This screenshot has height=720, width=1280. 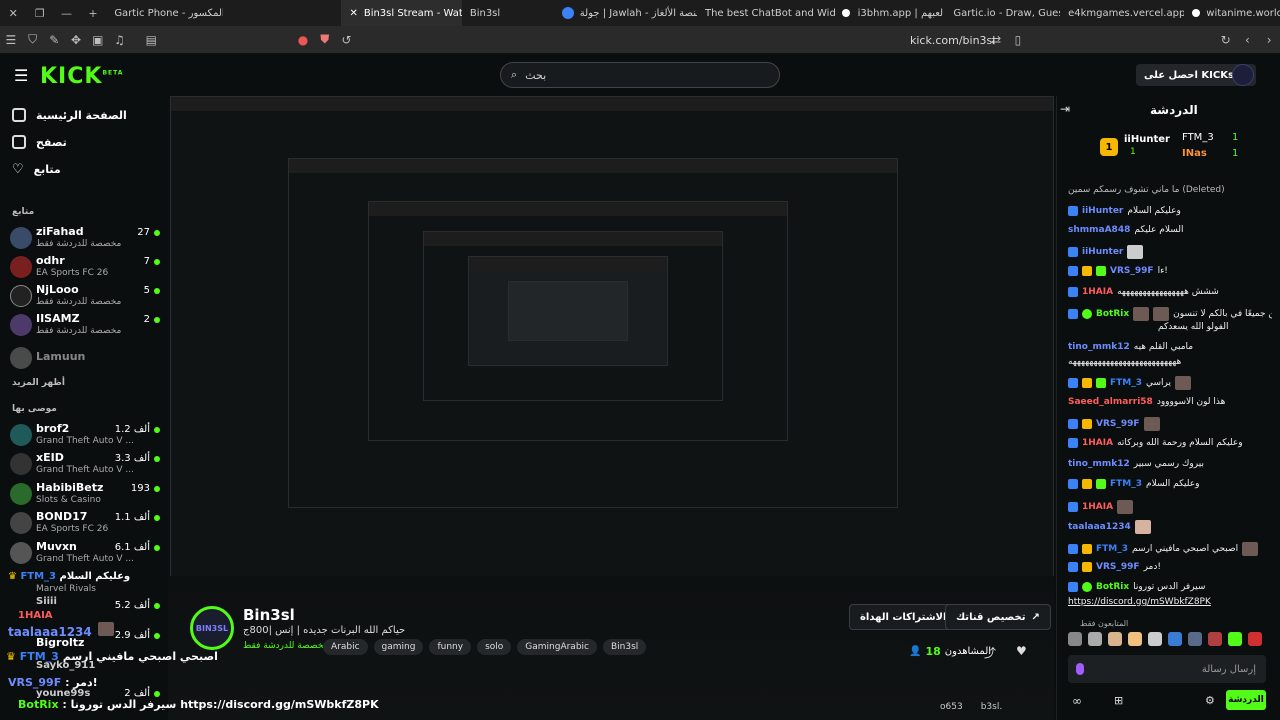 I want to click on forward-icon: ›, so click(x=1269, y=40).